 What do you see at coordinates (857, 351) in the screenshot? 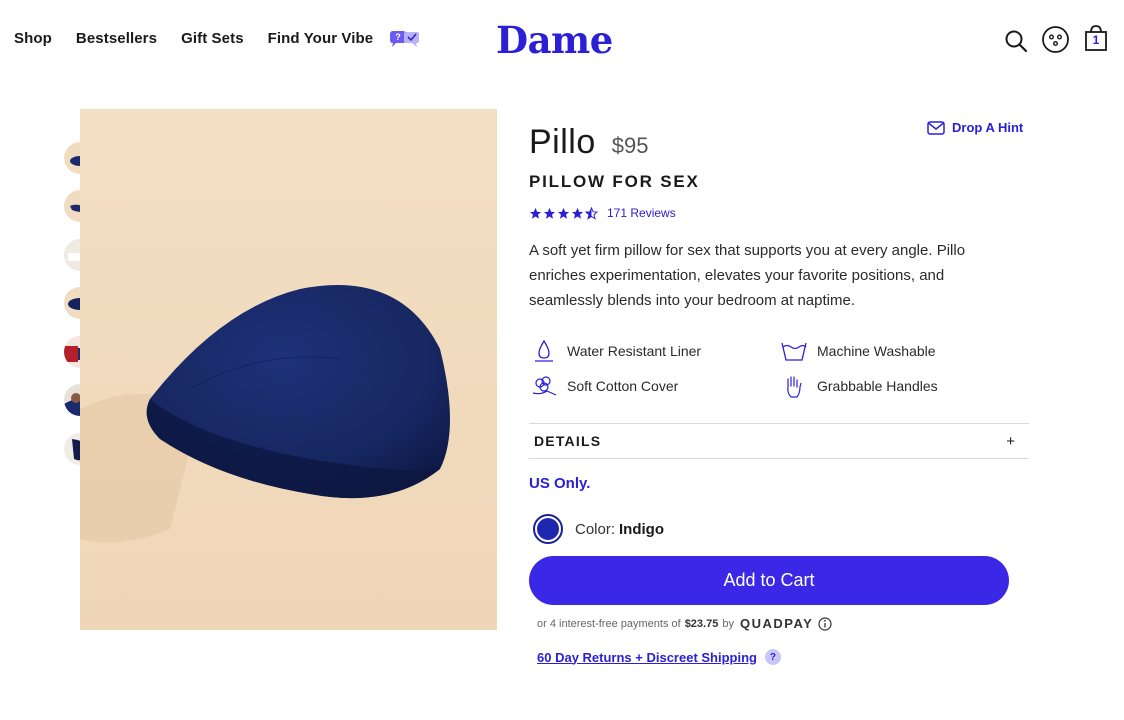
I see `feature-machine-washable: Machine Washable` at bounding box center [857, 351].